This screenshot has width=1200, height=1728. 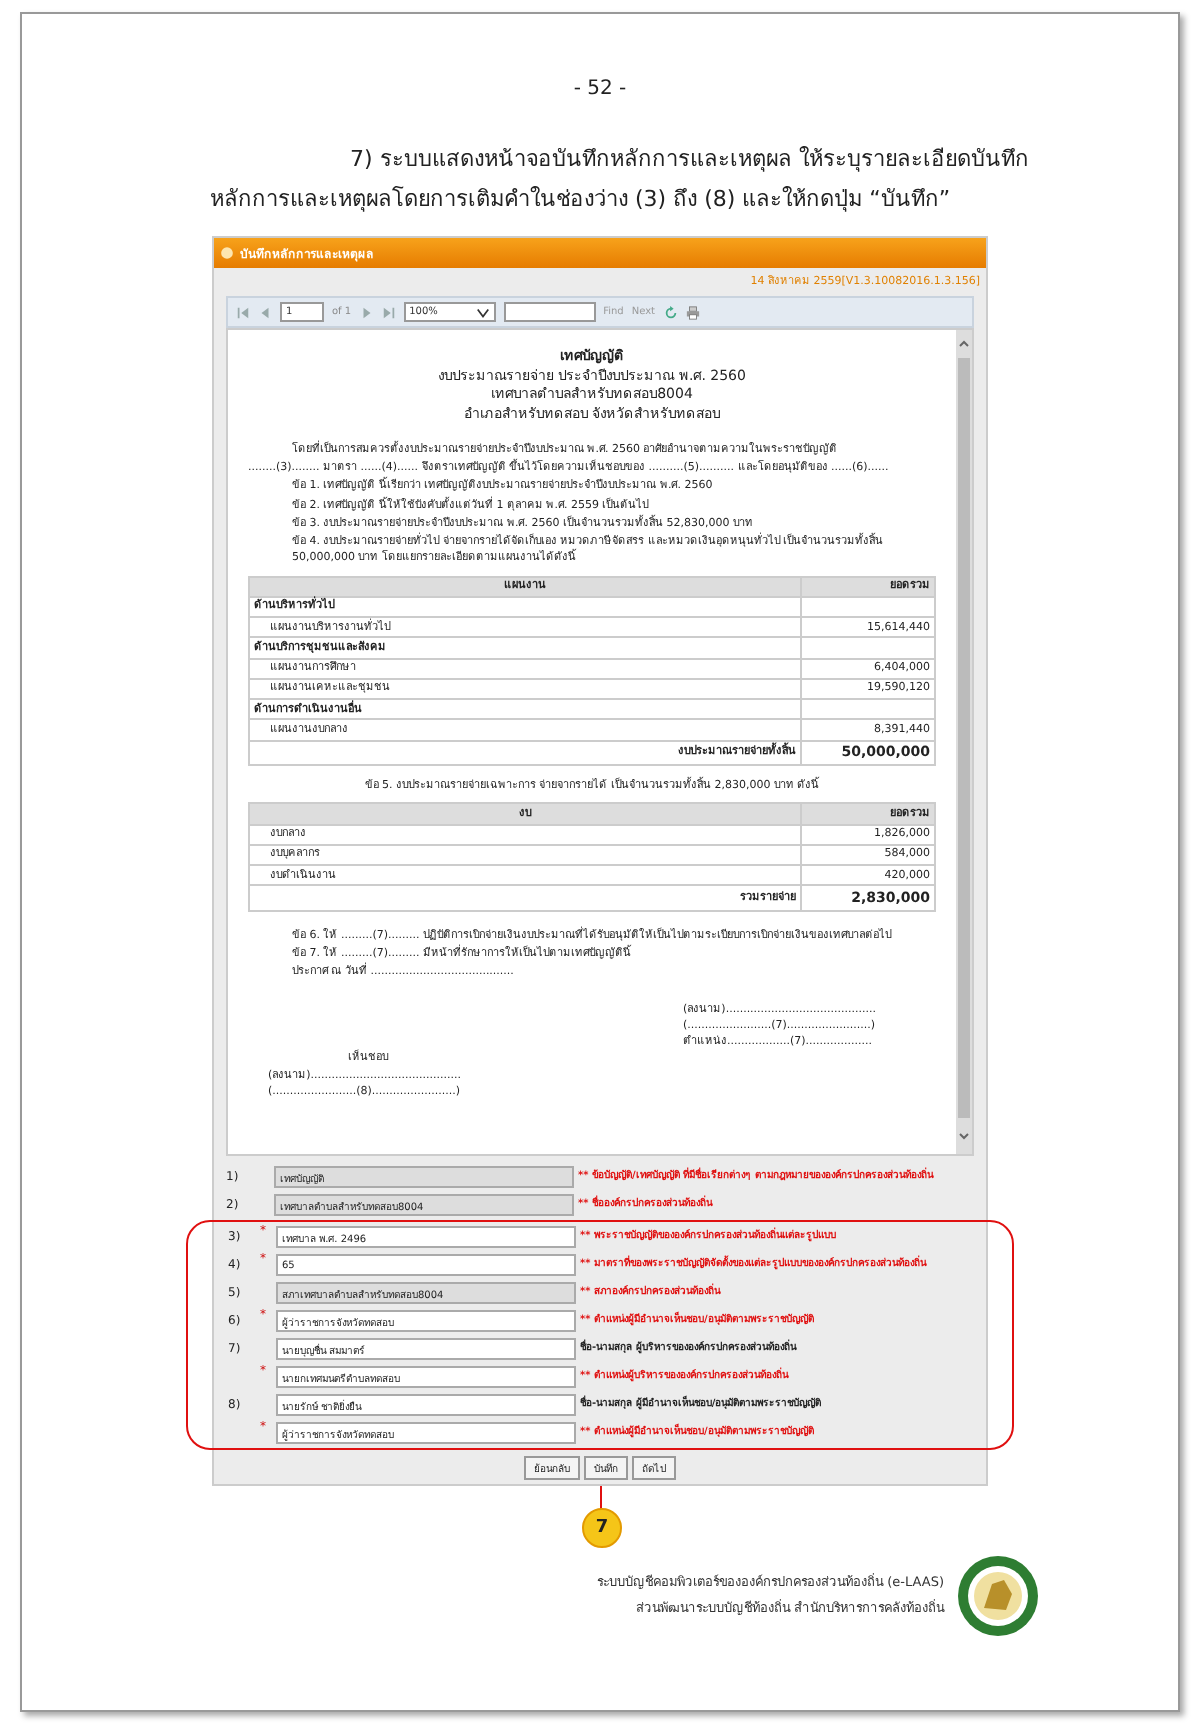 I want to click on scrollbar, so click(x=964, y=742).